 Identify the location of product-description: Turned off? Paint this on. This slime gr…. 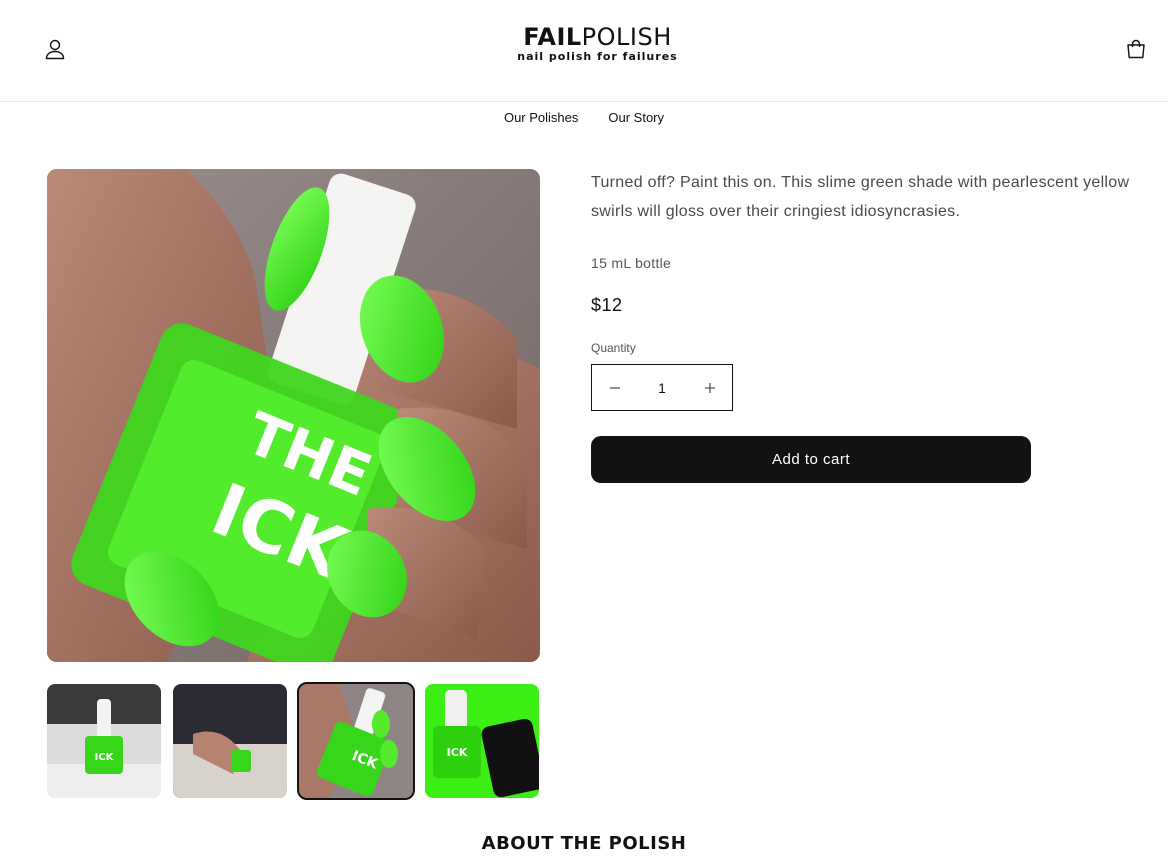
(860, 197).